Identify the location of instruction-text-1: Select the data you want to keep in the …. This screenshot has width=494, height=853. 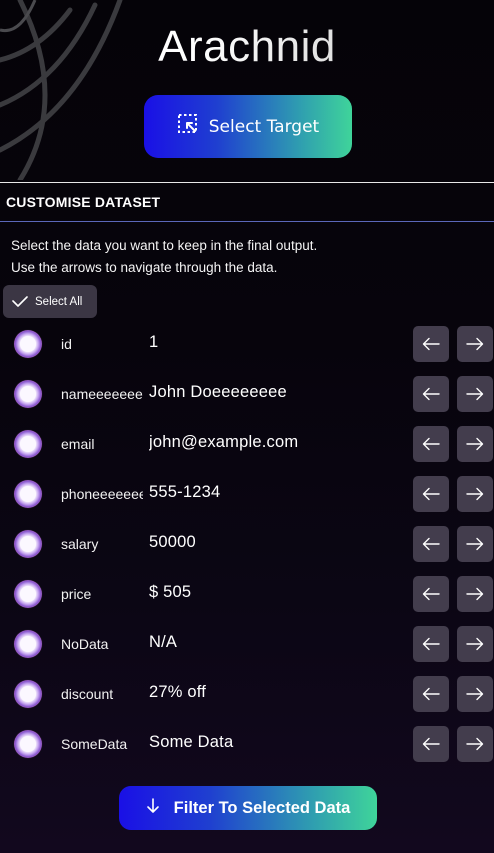
(164, 245).